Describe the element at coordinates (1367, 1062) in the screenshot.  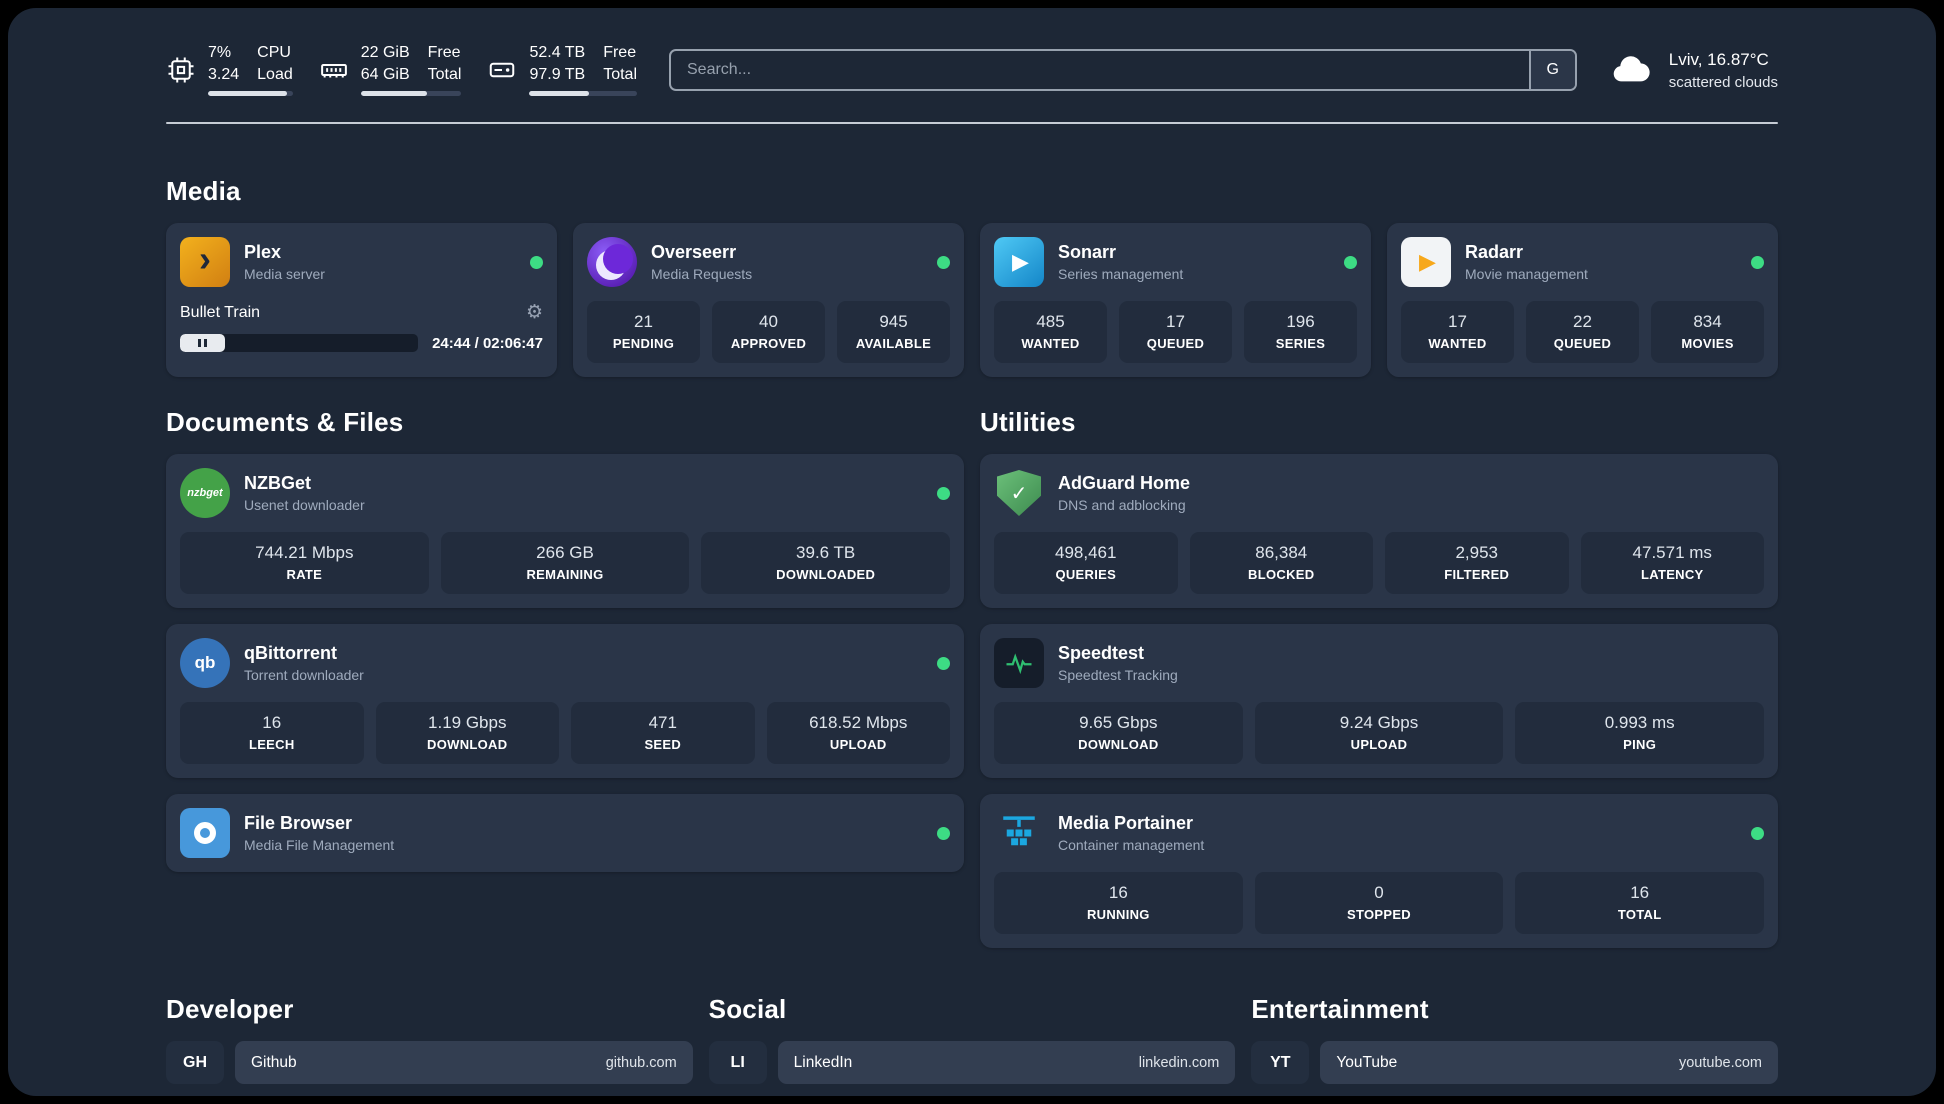
I see `bookmark-name: YouTube` at that location.